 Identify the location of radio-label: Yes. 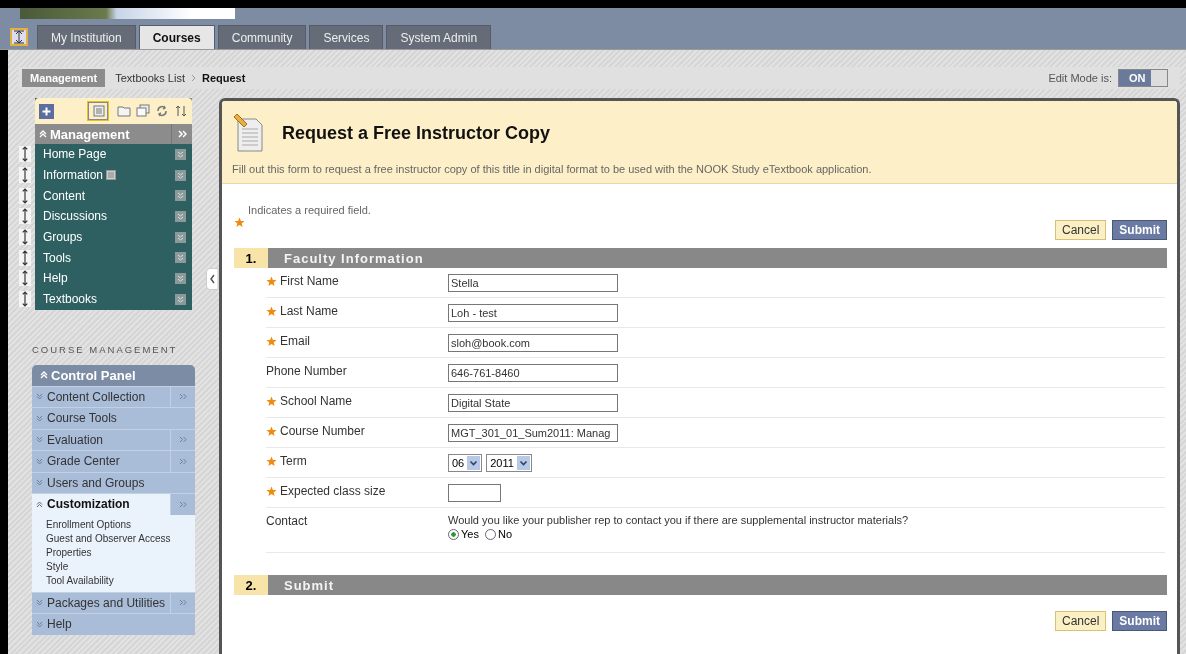
(470, 534).